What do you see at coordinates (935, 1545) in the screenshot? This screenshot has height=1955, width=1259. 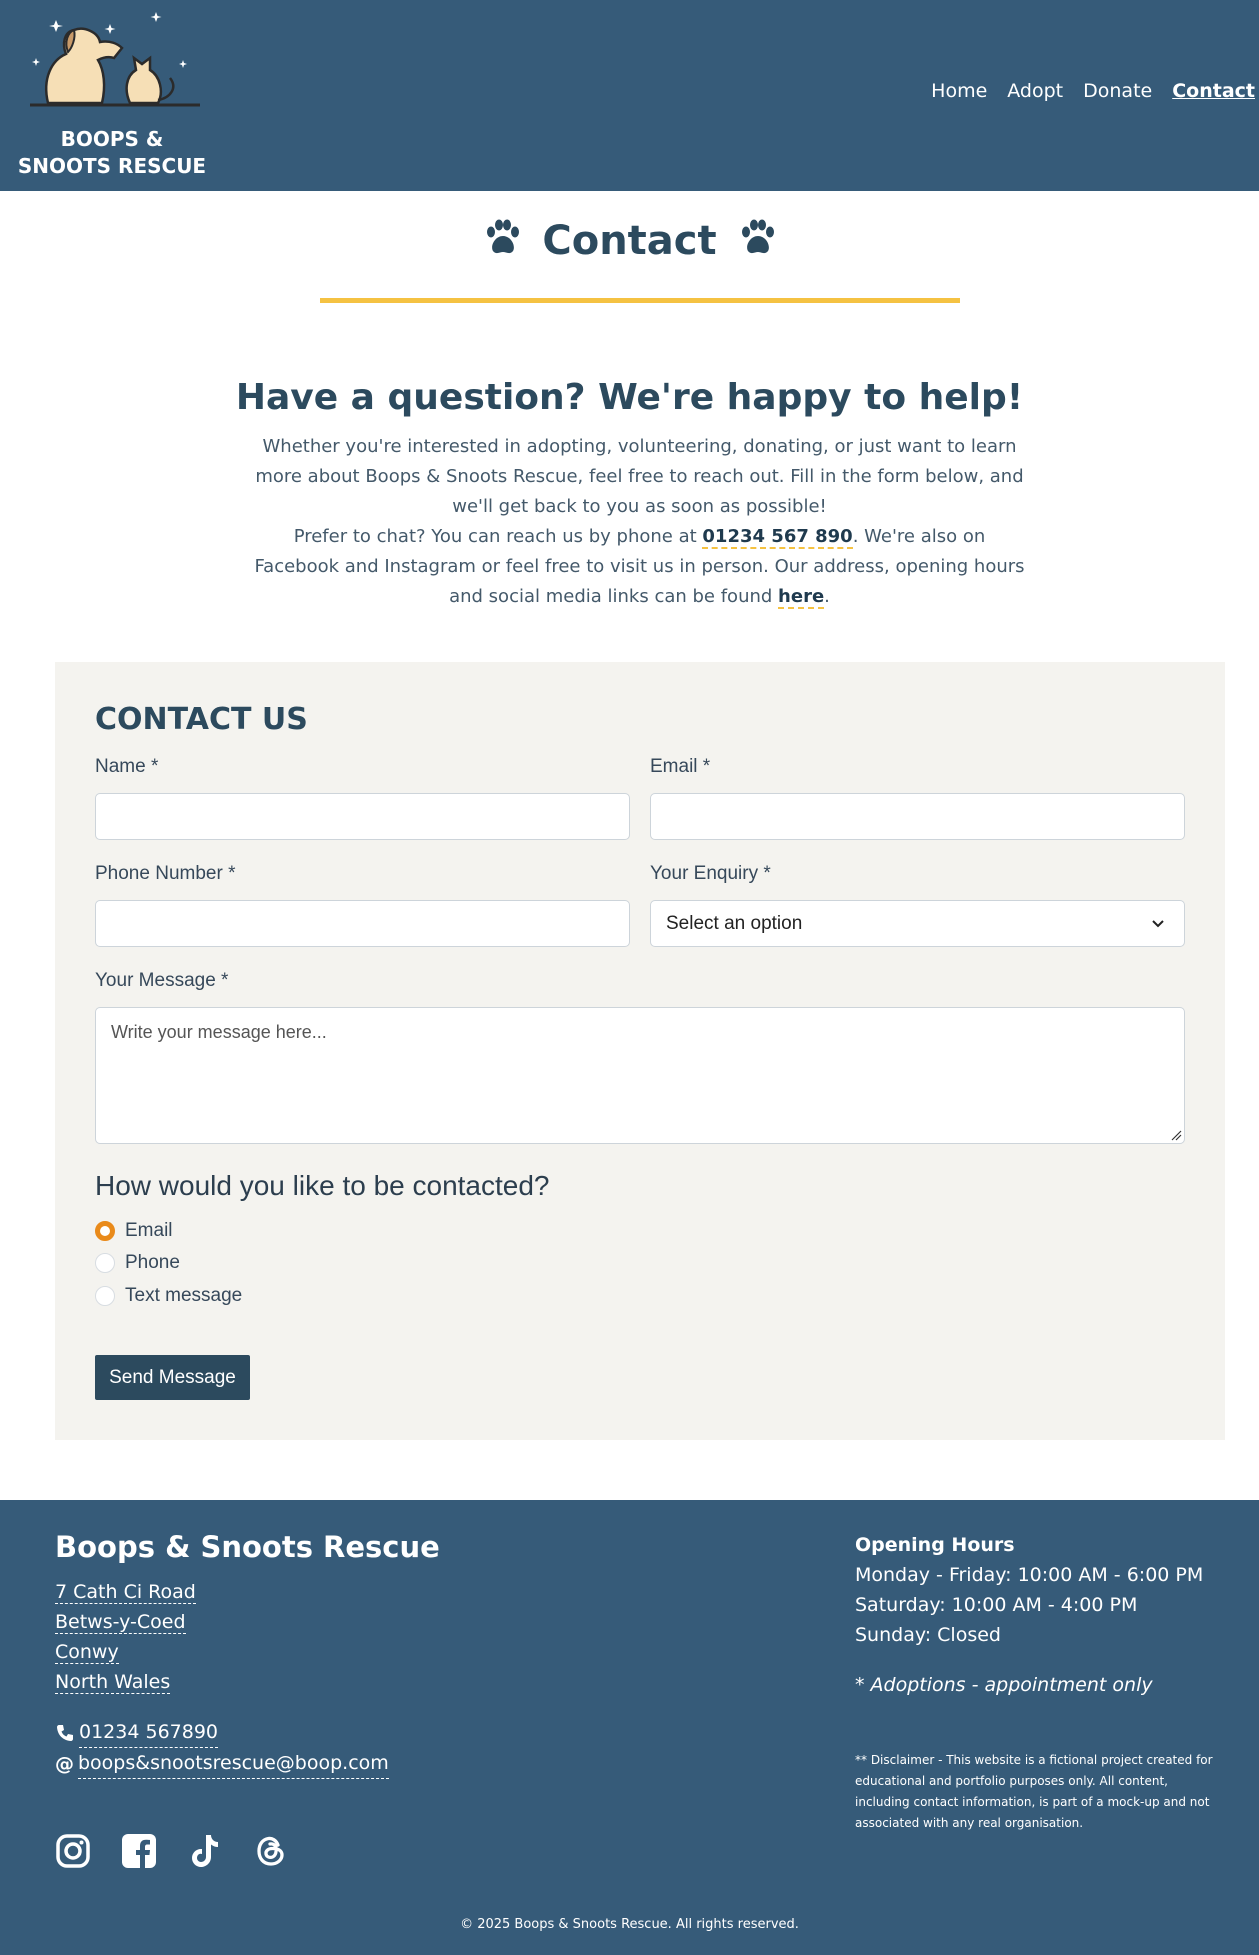 I see `hours-title: Opening Hours` at bounding box center [935, 1545].